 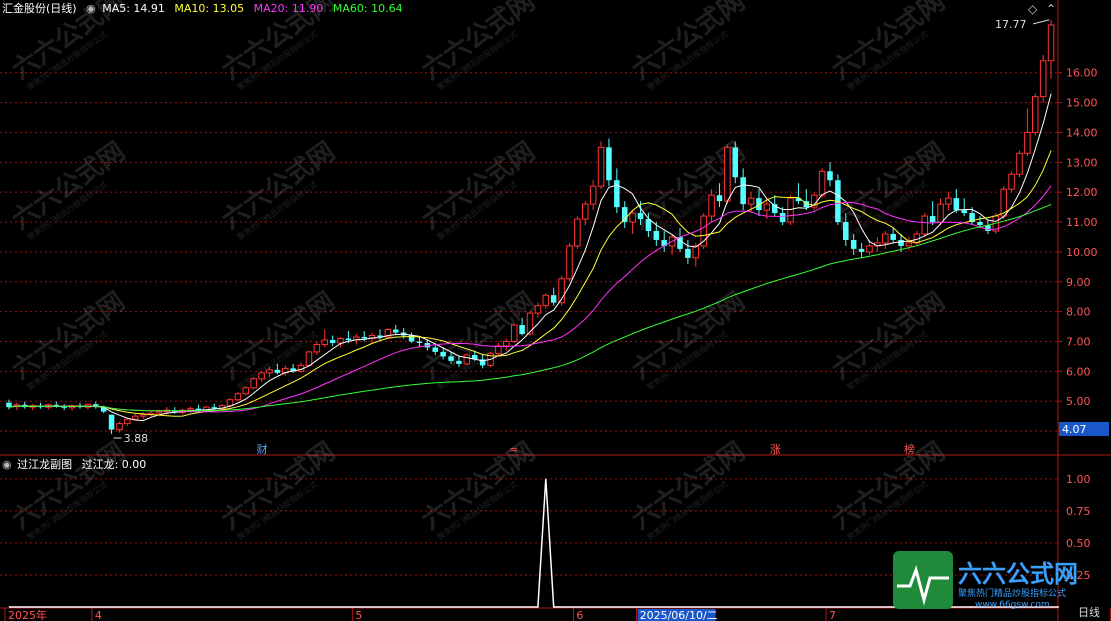 What do you see at coordinates (7, 464) in the screenshot?
I see `indicator-settings-icon: ◉` at bounding box center [7, 464].